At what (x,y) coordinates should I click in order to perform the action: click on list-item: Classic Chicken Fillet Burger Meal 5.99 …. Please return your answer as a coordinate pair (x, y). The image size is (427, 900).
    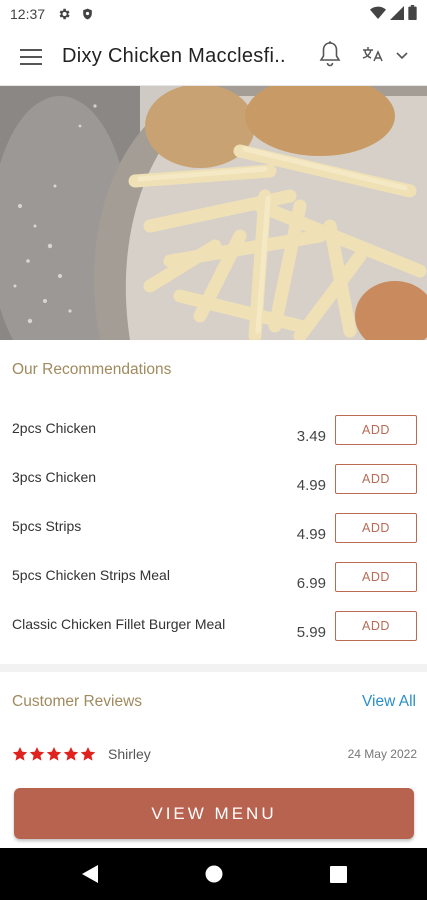
    Looking at the image, I should click on (213, 633).